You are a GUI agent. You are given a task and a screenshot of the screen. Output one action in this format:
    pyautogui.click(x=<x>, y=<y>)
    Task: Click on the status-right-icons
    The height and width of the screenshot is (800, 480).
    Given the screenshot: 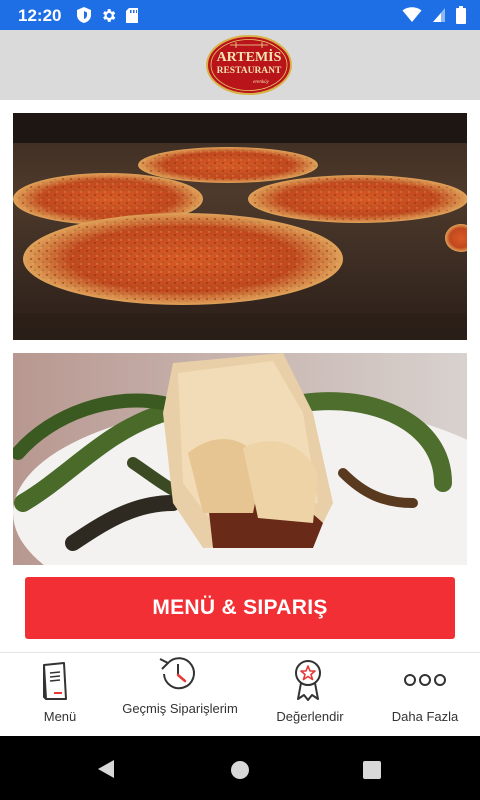 What is the action you would take?
    pyautogui.click(x=434, y=15)
    